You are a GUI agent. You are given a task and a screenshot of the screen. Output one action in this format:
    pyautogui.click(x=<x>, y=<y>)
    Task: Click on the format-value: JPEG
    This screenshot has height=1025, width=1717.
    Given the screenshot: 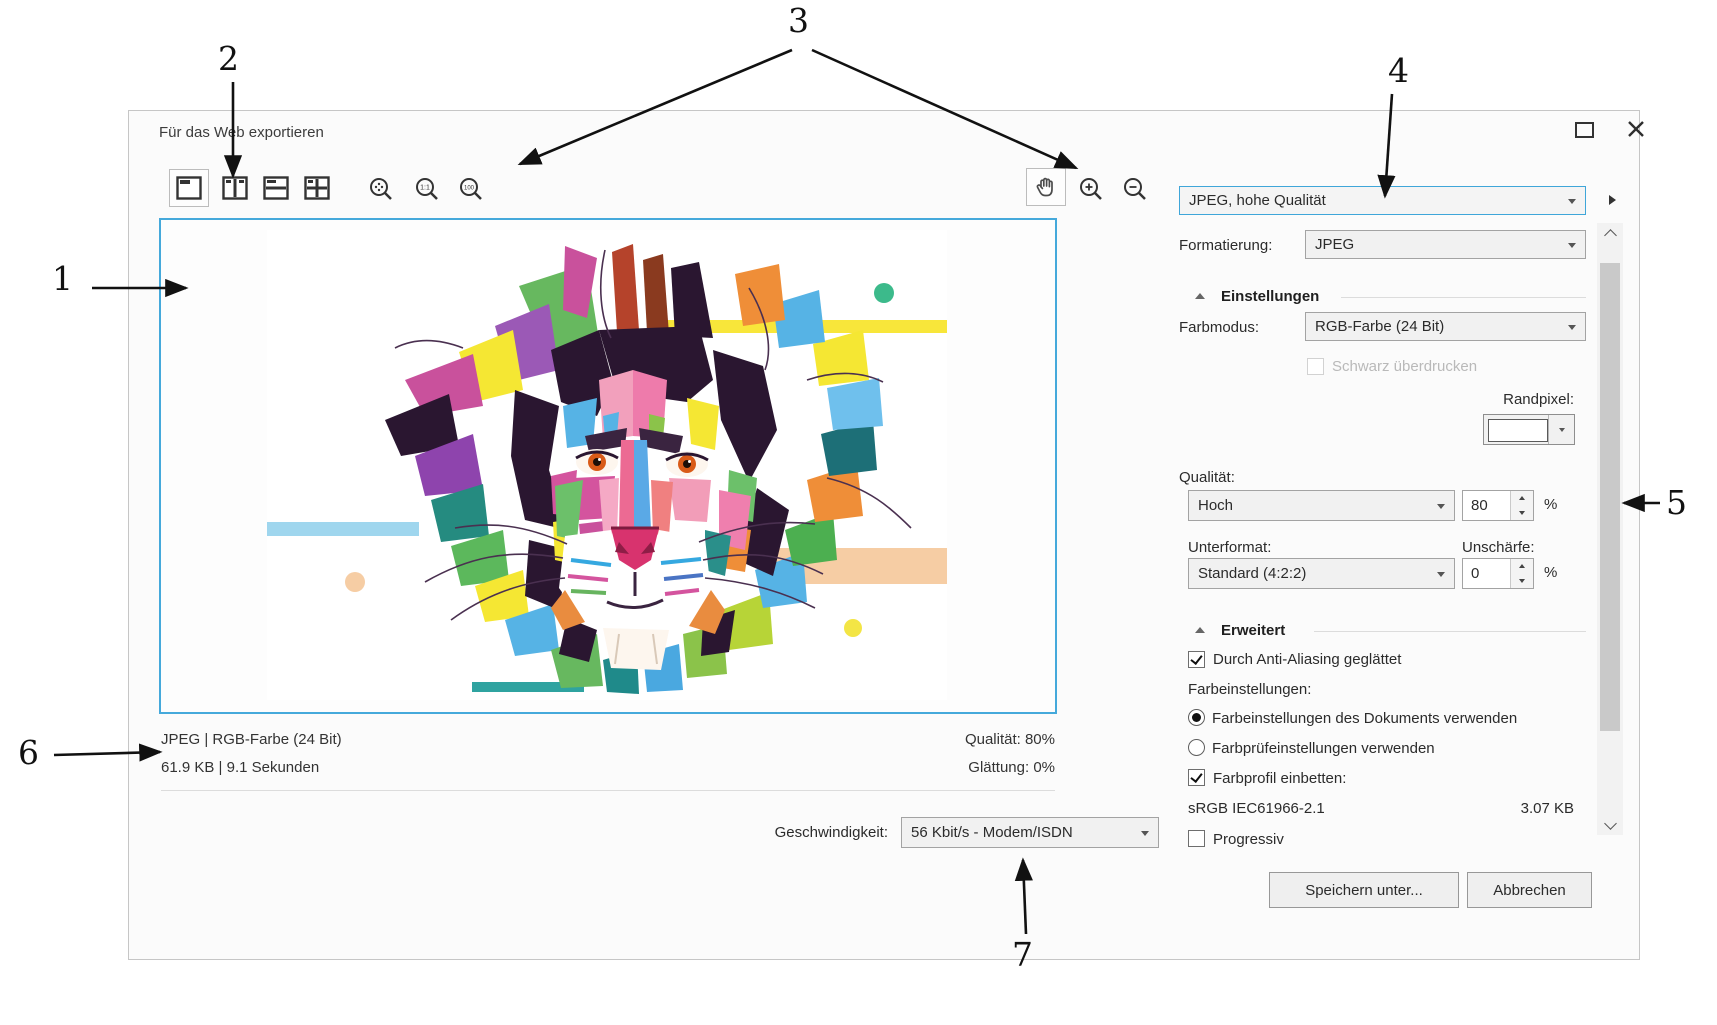 What is the action you would take?
    pyautogui.click(x=1335, y=244)
    